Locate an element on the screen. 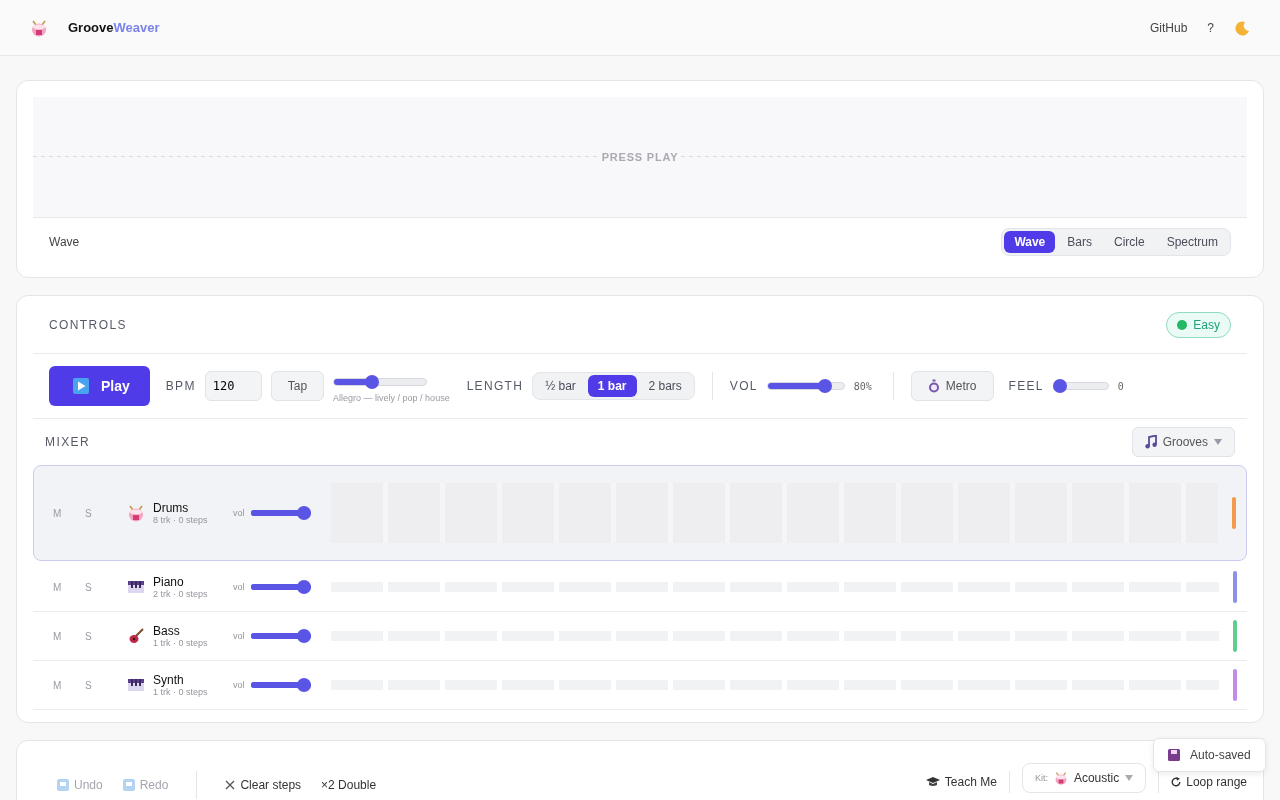 The width and height of the screenshot is (1280, 800). app-title: GrooveWeaver is located at coordinates (114, 27).